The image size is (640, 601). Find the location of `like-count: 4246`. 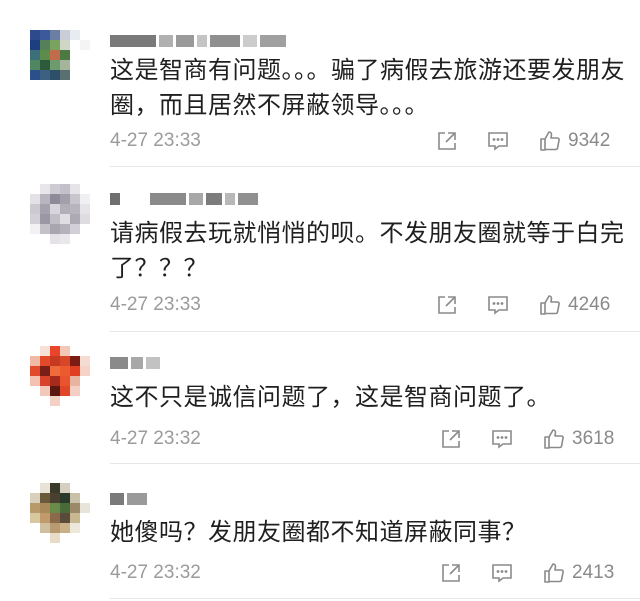

like-count: 4246 is located at coordinates (589, 304).